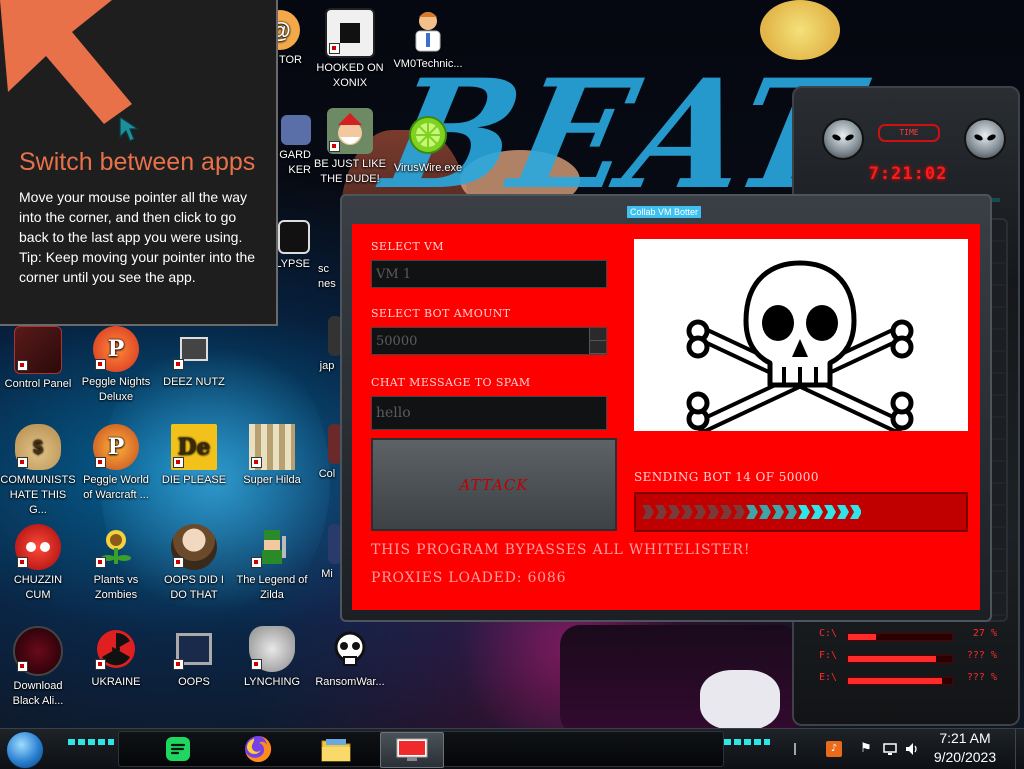 The width and height of the screenshot is (1024, 769). Describe the element at coordinates (38, 384) in the screenshot. I see `desktop-icon-label: Control Panel` at that location.